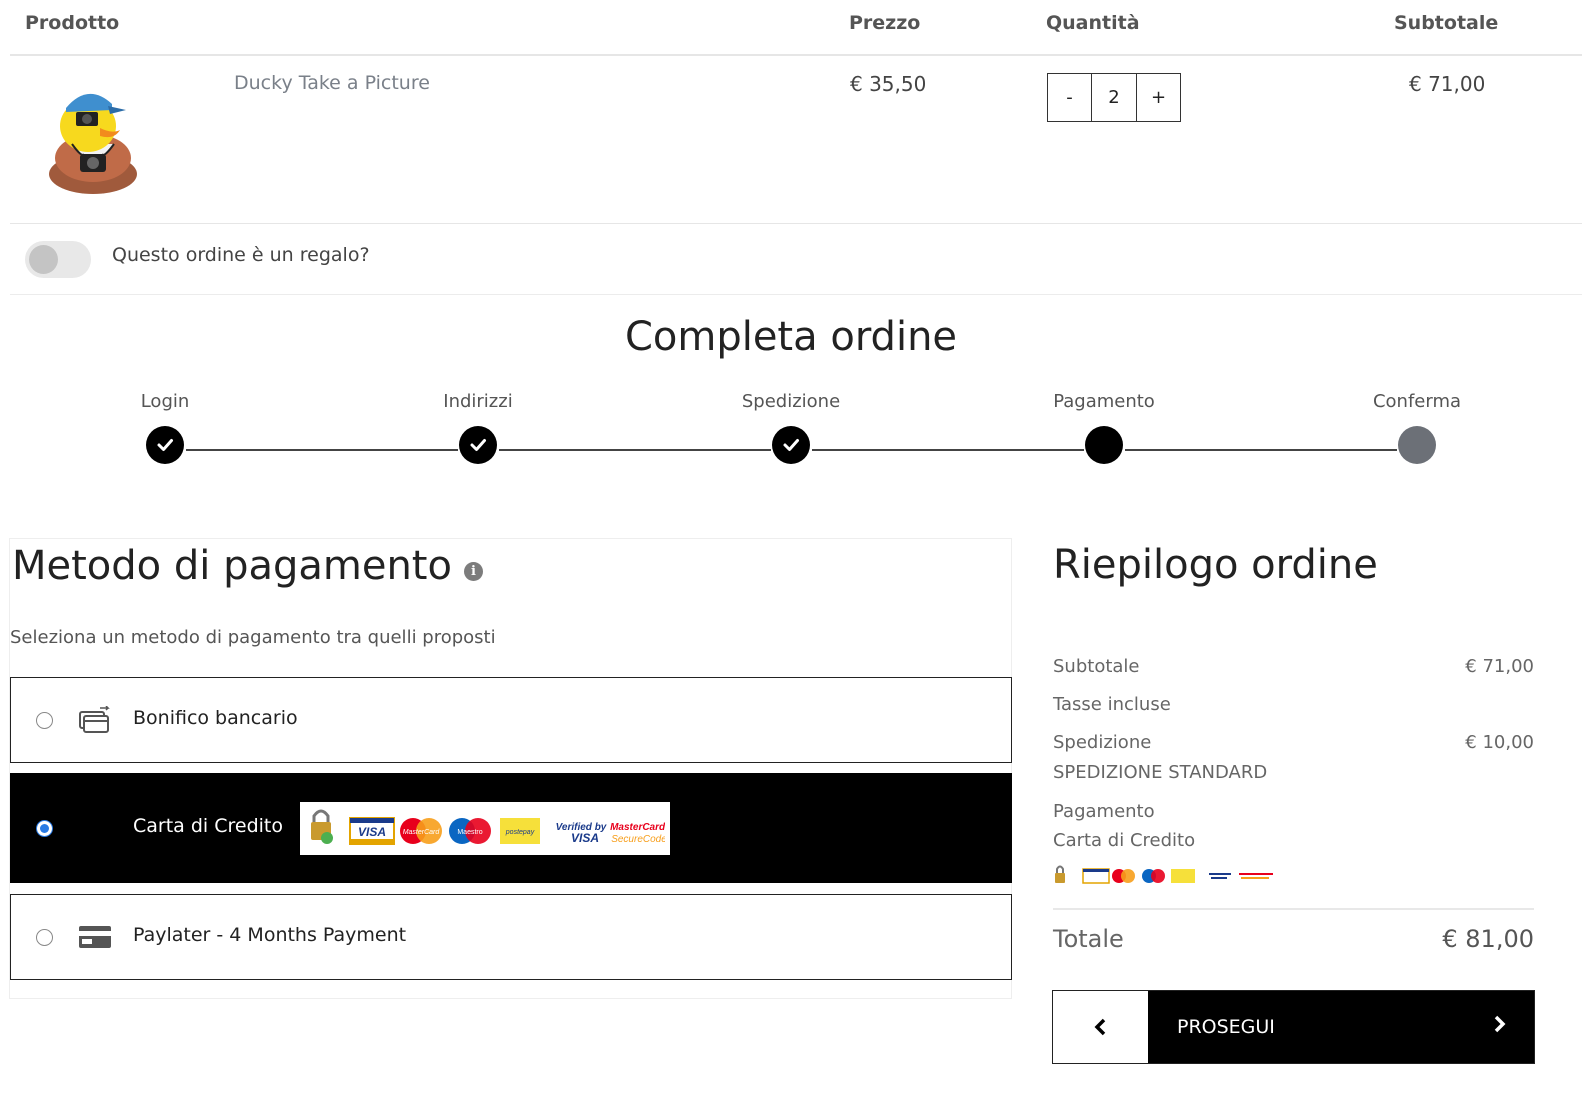  I want to click on pending-step-dot, so click(1417, 445).